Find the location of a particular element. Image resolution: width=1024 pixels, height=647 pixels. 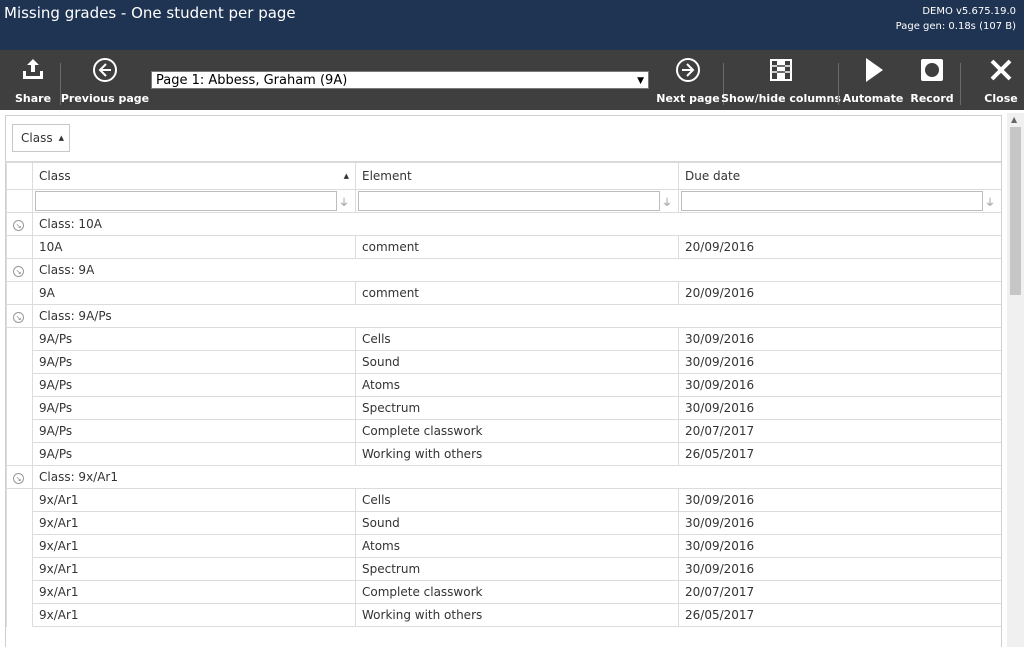

group-by-panel: Class ▲ is located at coordinates (503, 139).